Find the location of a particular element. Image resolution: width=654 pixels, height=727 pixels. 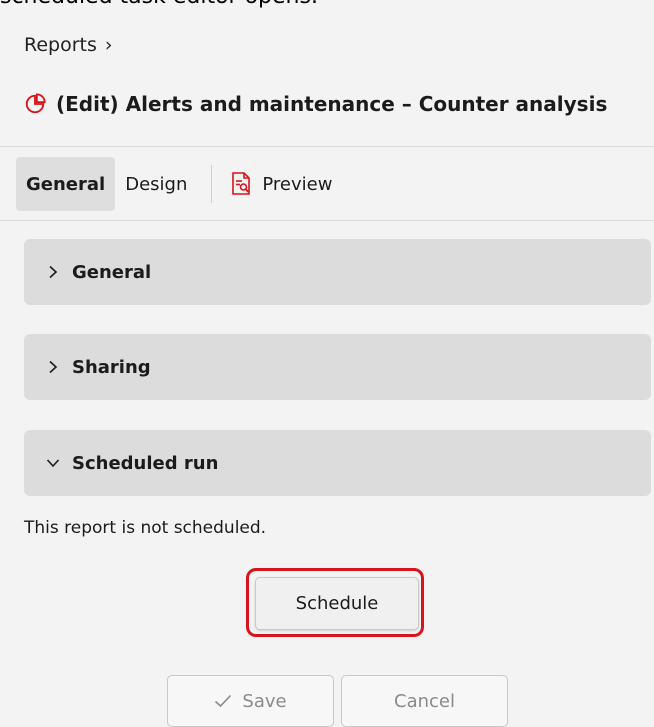

chevron-down-icon is located at coordinates (53, 463).